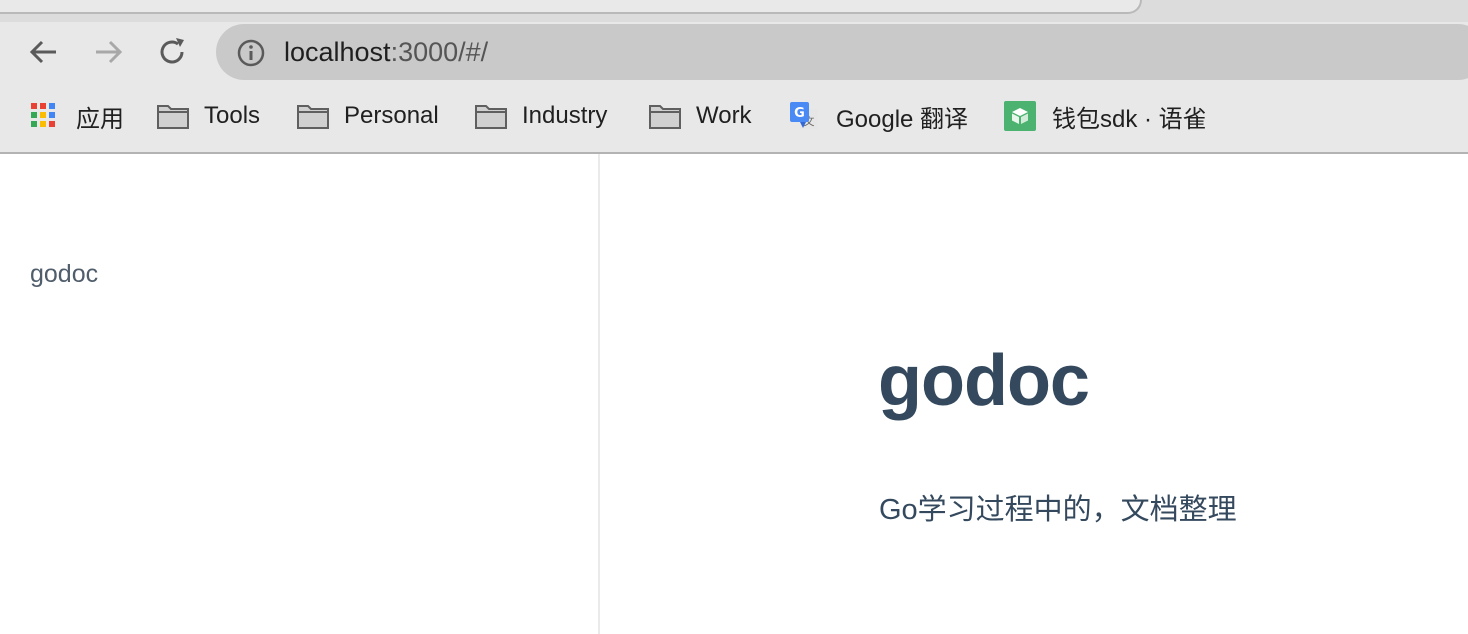 The image size is (1468, 634). What do you see at coordinates (64, 274) in the screenshot?
I see `sidebar-item-godoc: godoc` at bounding box center [64, 274].